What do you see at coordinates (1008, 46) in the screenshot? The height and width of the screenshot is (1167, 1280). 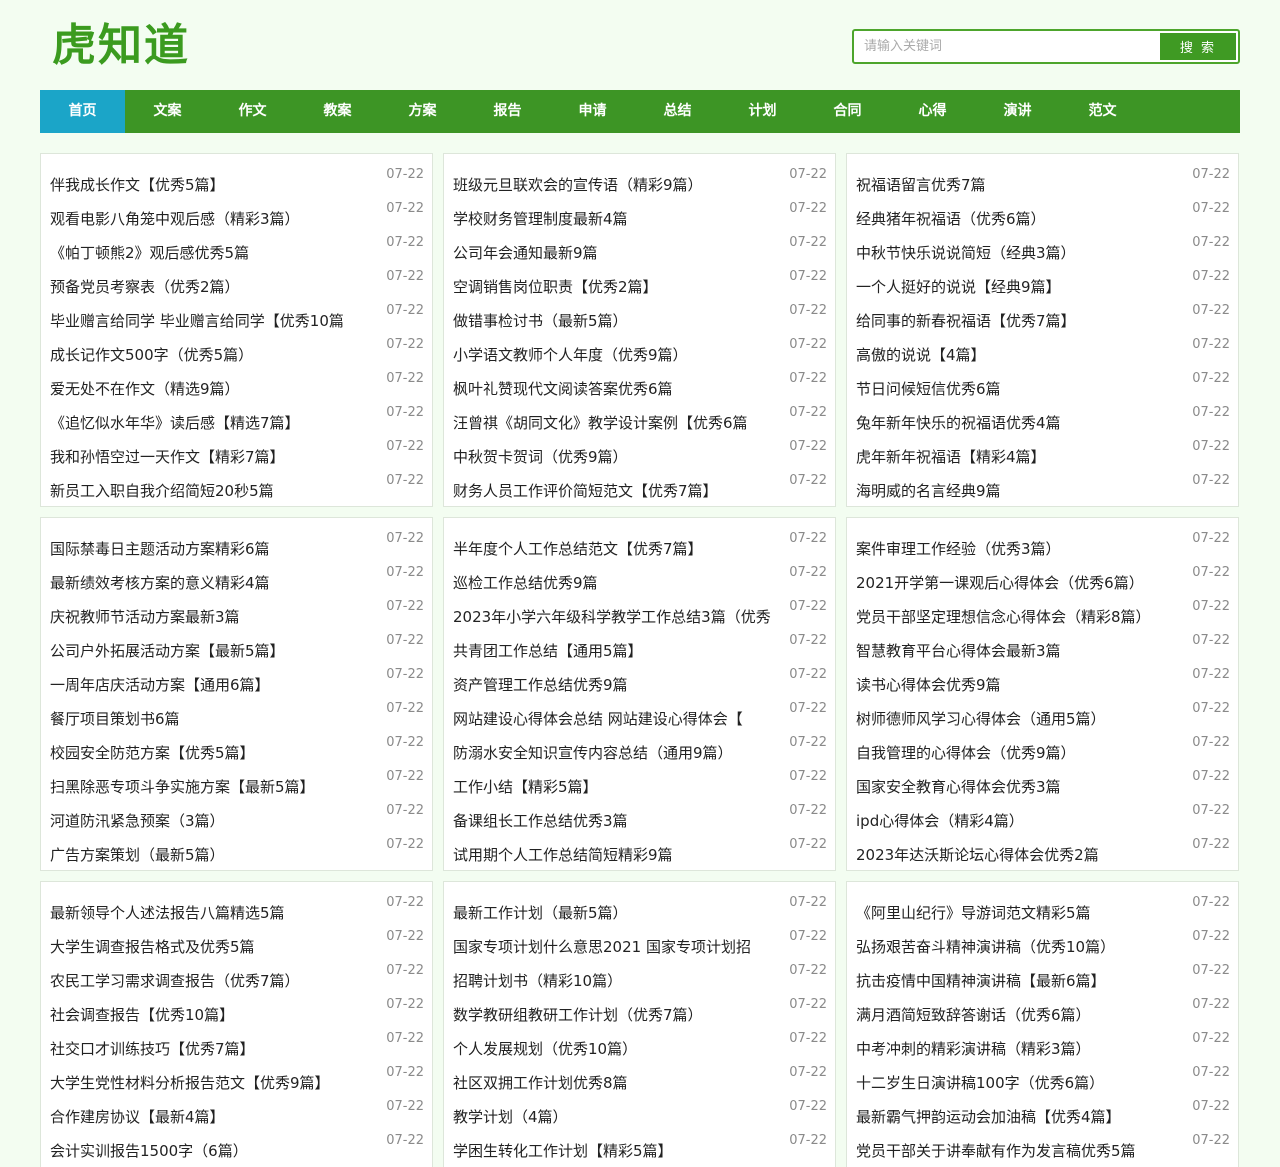 I see `search-input` at bounding box center [1008, 46].